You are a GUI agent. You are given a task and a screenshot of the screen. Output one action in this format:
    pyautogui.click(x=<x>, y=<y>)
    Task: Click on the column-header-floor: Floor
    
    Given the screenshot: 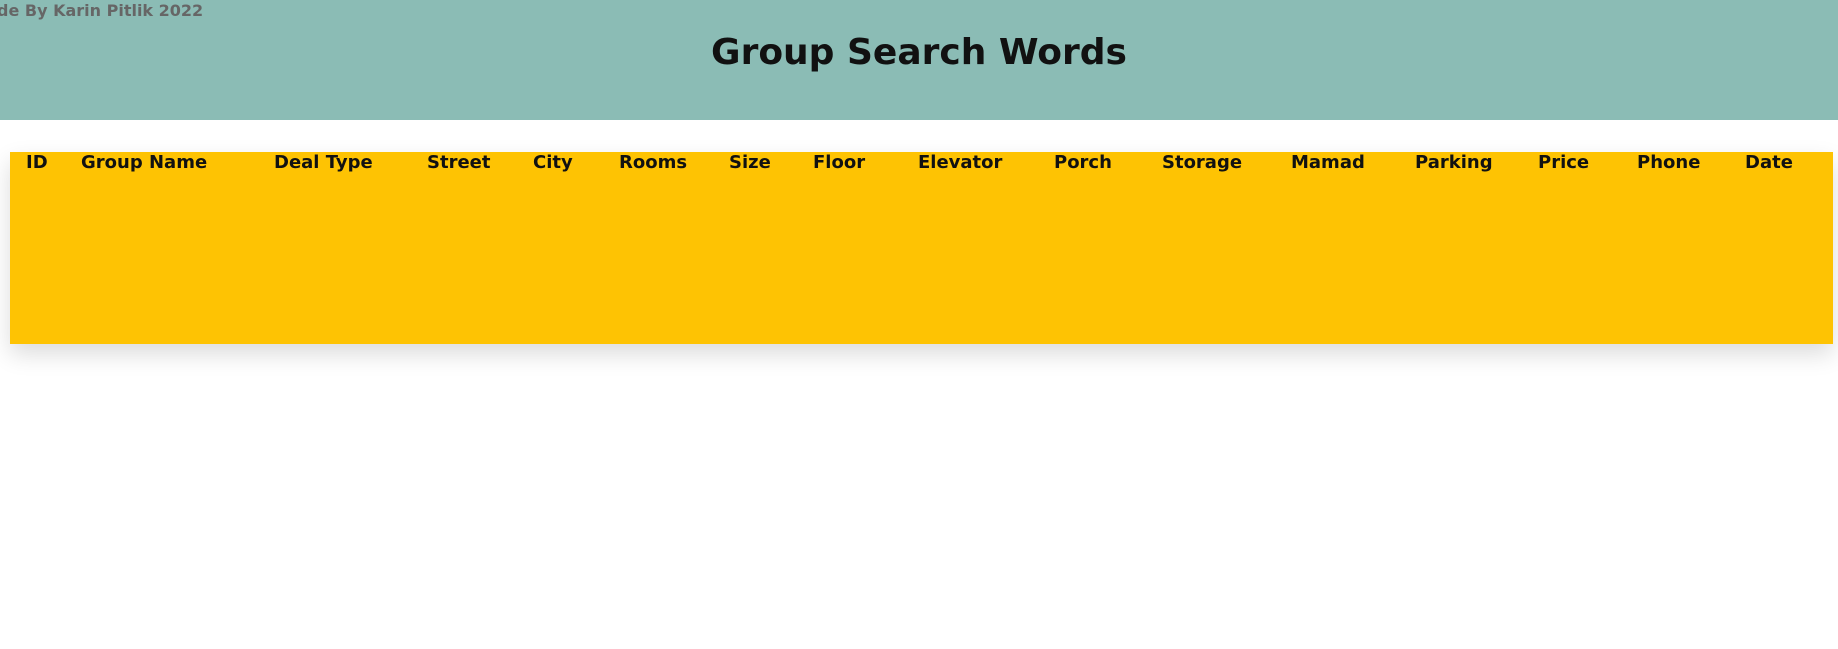 What is the action you would take?
    pyautogui.click(x=839, y=162)
    